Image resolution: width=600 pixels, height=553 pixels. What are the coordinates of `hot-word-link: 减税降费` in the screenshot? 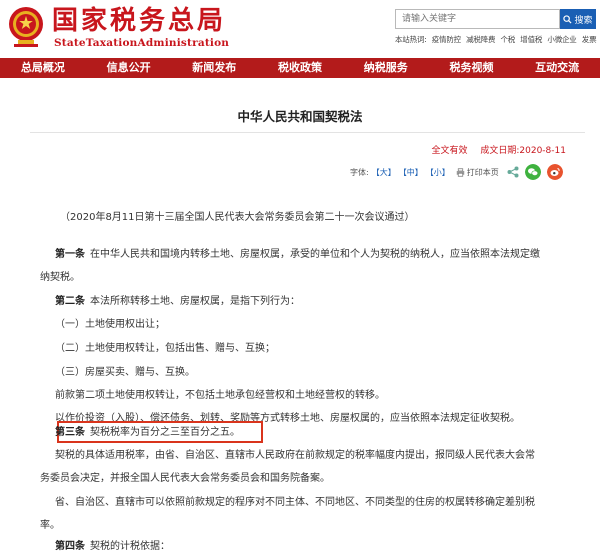 It's located at (480, 39).